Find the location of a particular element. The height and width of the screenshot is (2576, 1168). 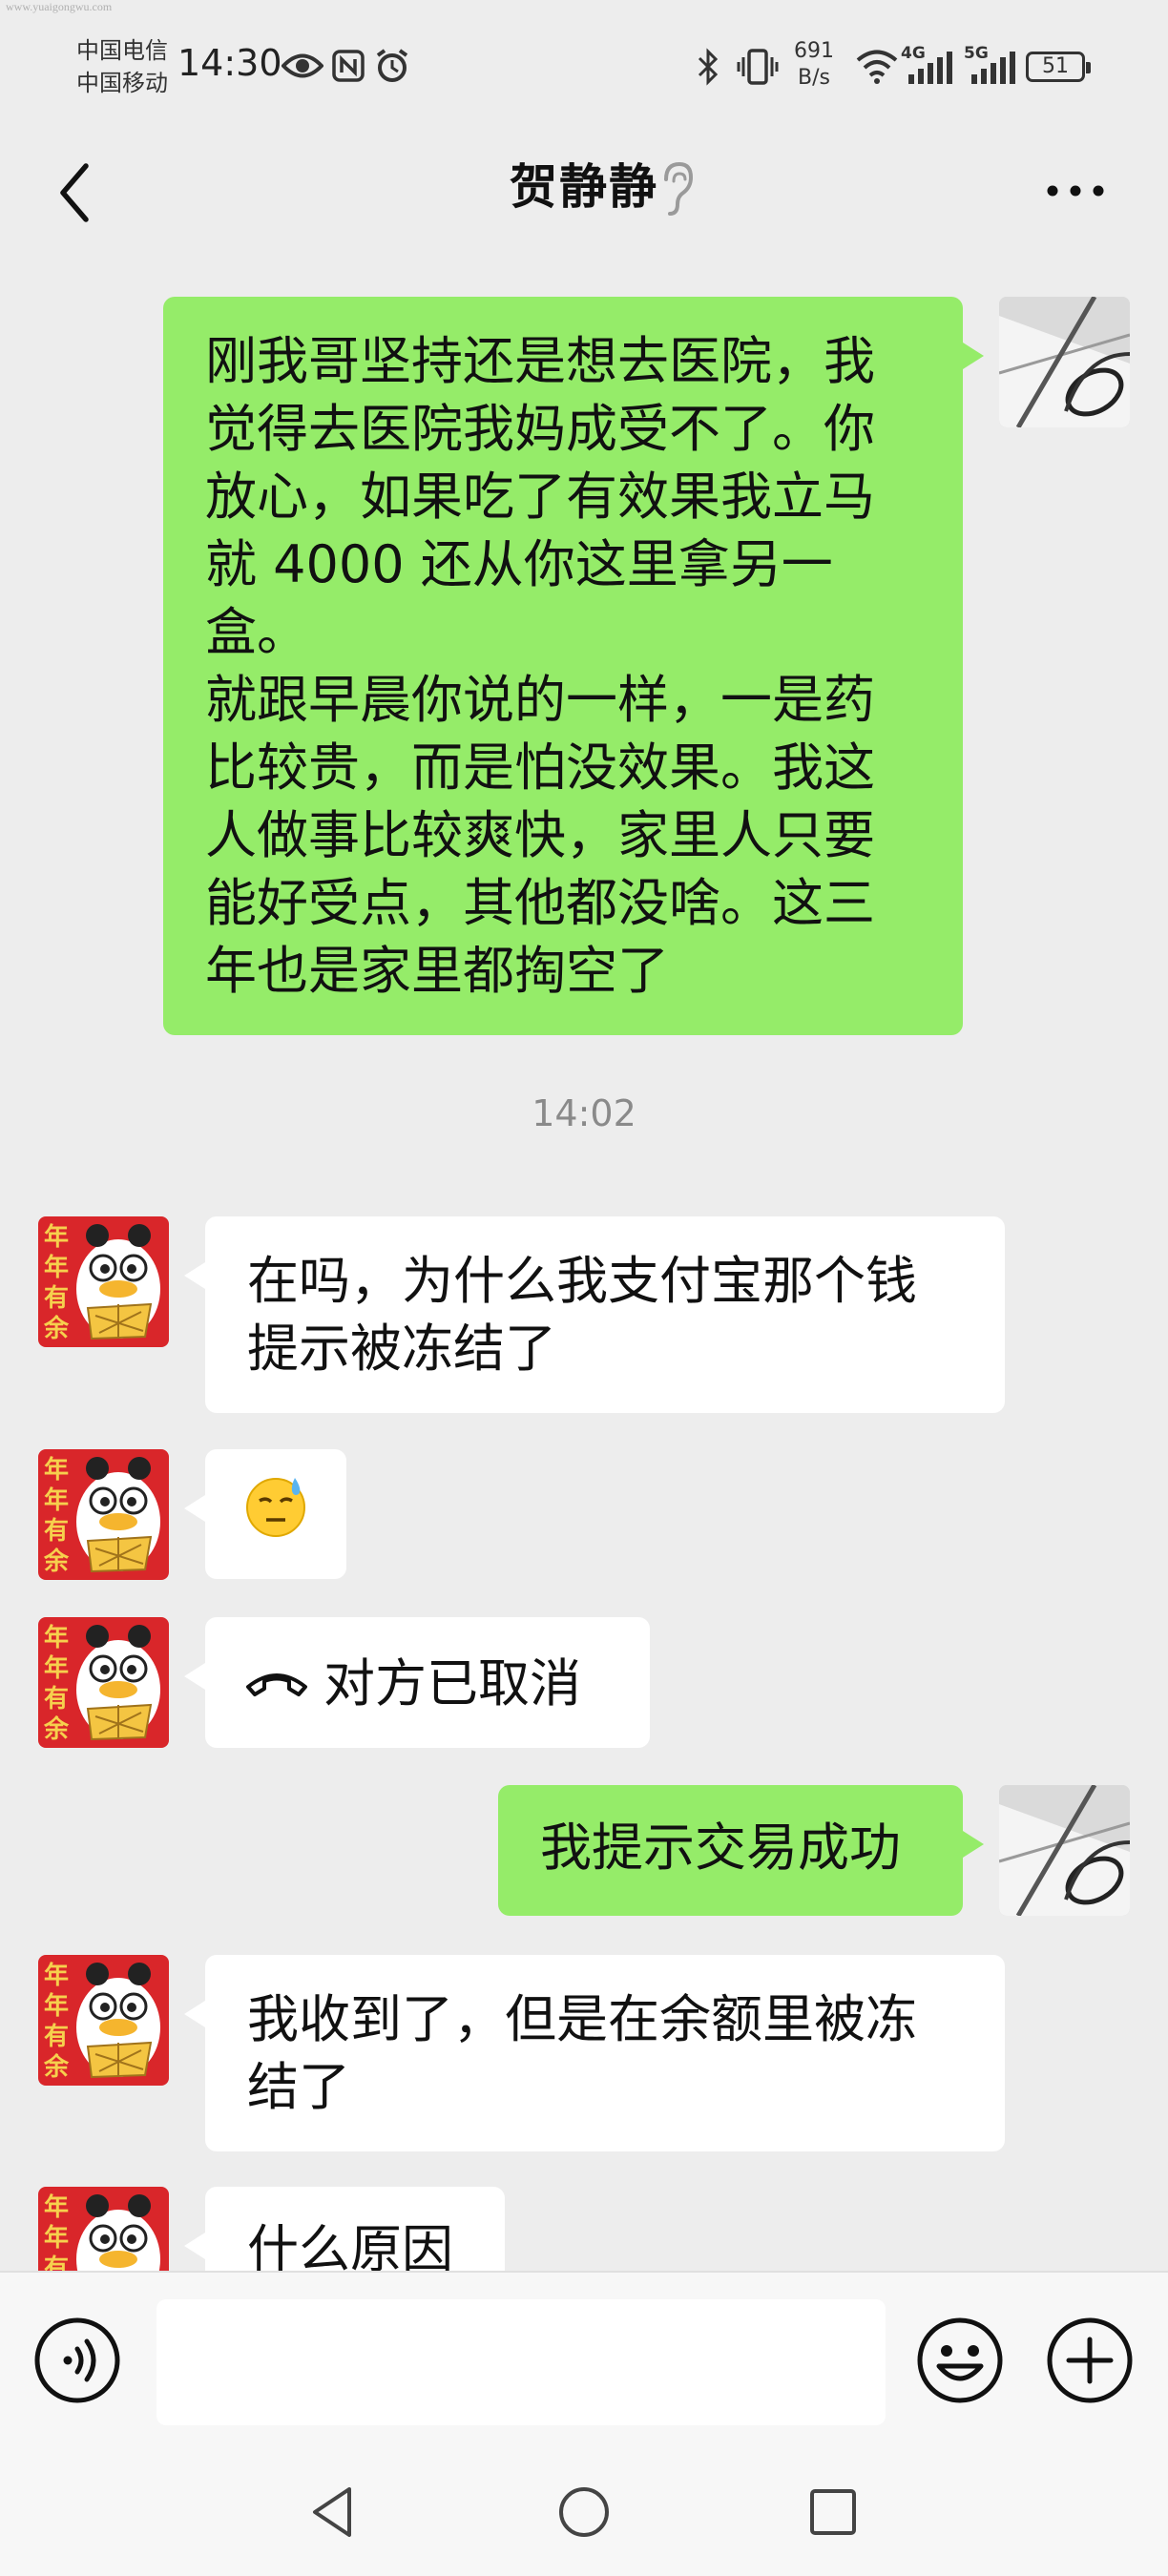

input-bar is located at coordinates (584, 2360).